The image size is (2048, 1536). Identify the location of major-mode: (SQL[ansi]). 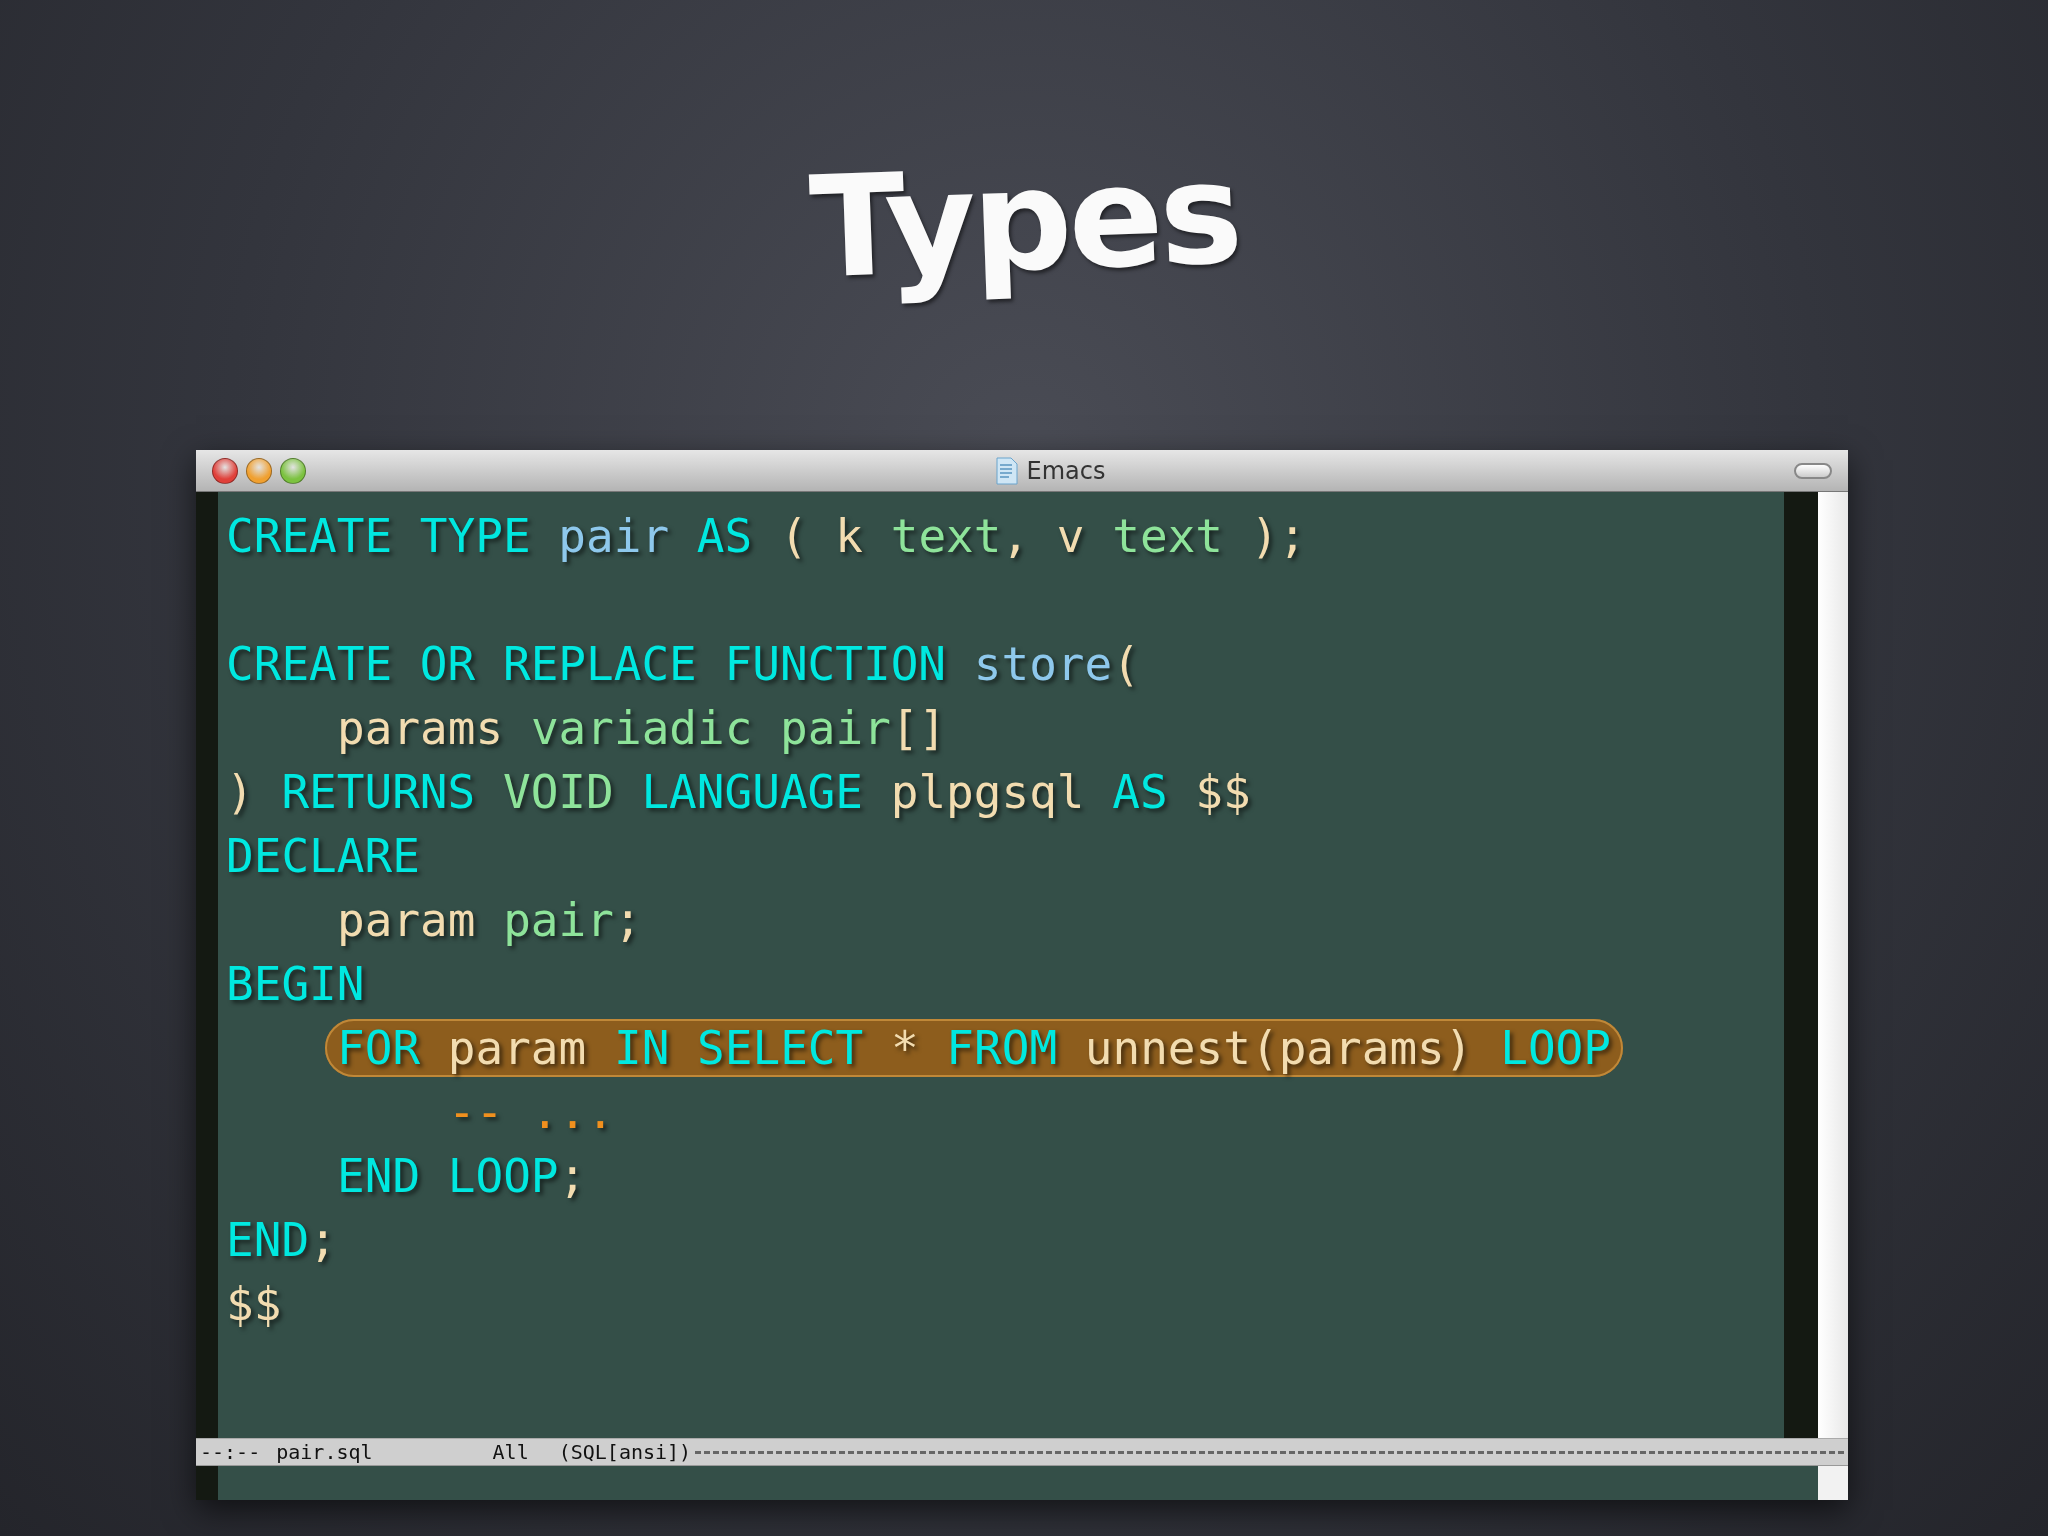
(625, 1452).